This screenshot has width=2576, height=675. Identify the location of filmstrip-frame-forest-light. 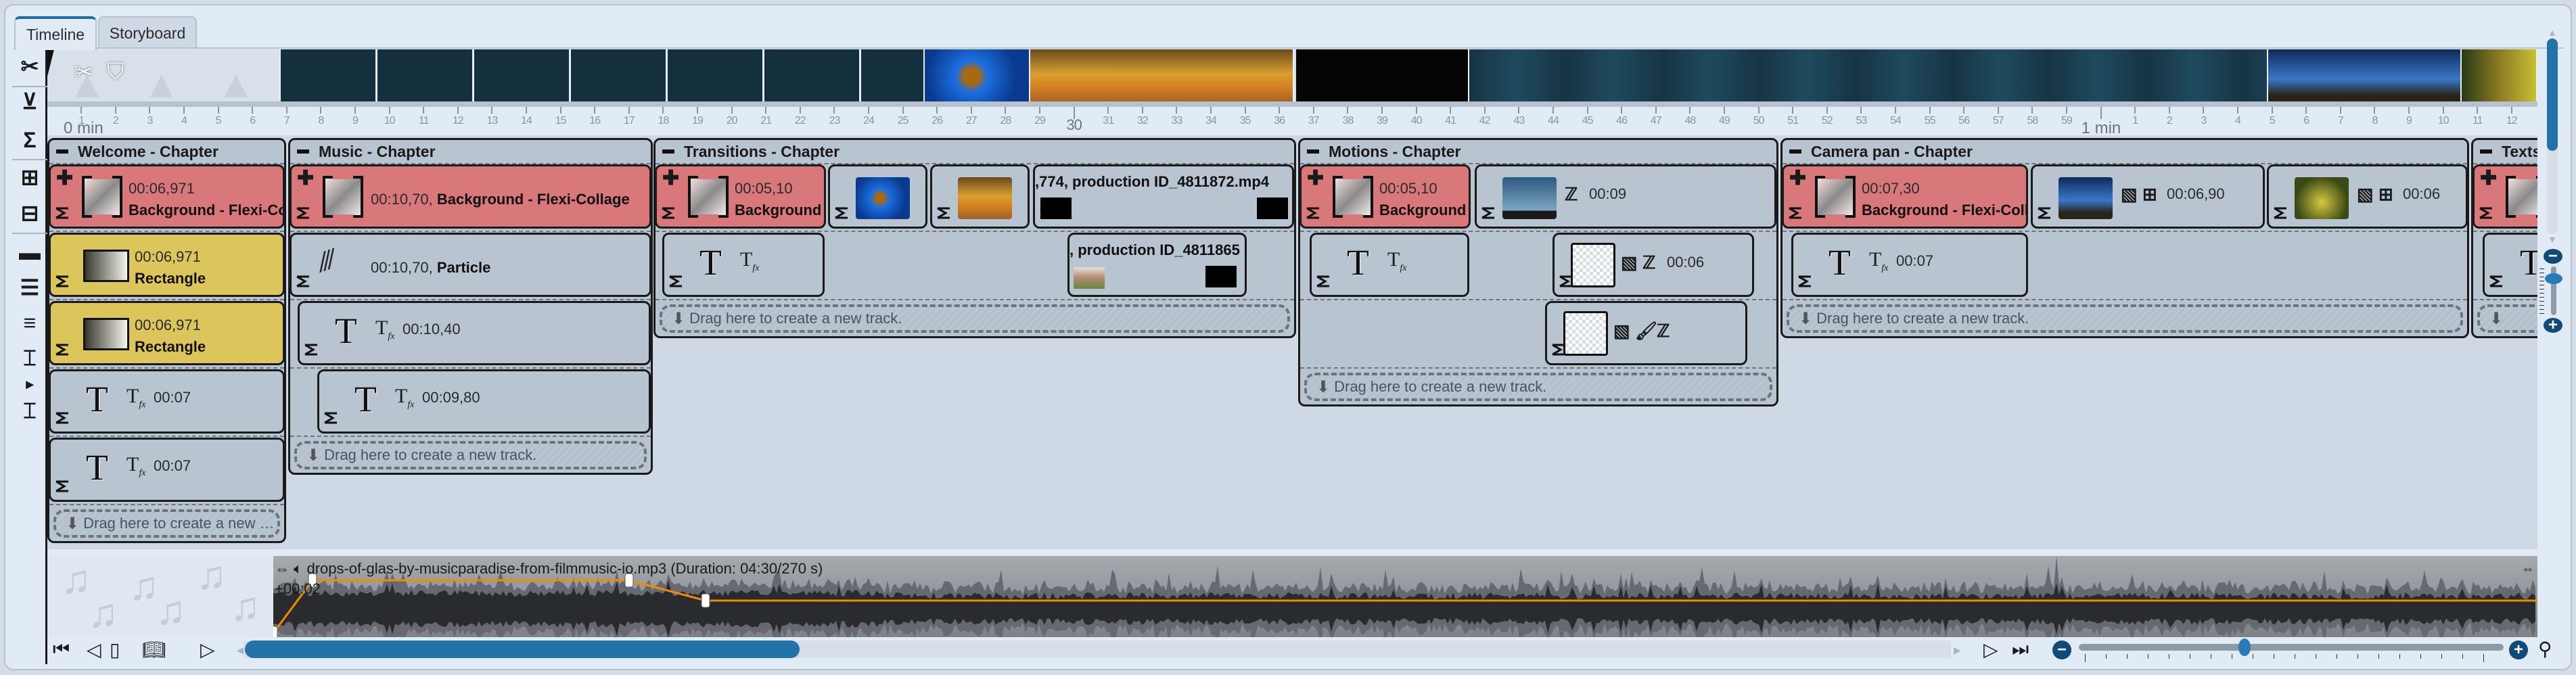
(2499, 76).